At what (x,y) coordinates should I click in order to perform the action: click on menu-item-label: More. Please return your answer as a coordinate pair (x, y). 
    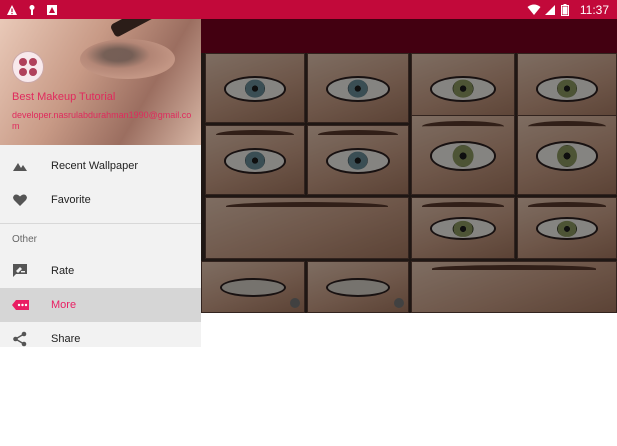
    Looking at the image, I should click on (64, 305).